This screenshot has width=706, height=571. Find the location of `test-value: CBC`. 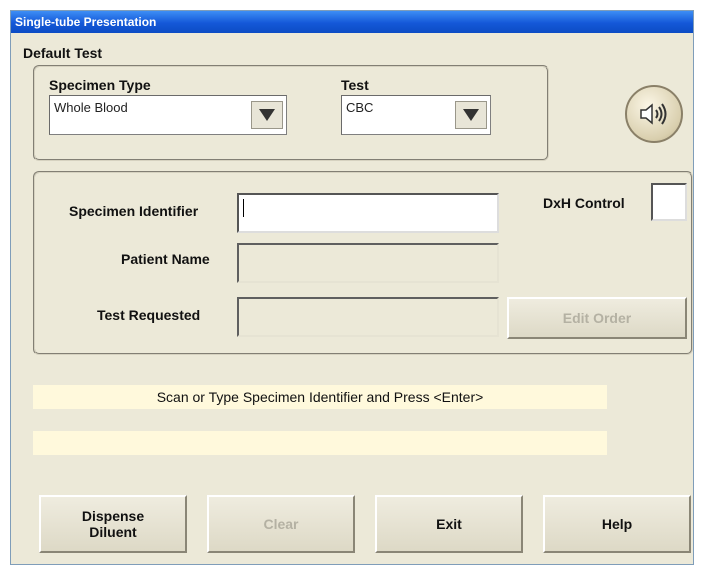

test-value: CBC is located at coordinates (360, 107).